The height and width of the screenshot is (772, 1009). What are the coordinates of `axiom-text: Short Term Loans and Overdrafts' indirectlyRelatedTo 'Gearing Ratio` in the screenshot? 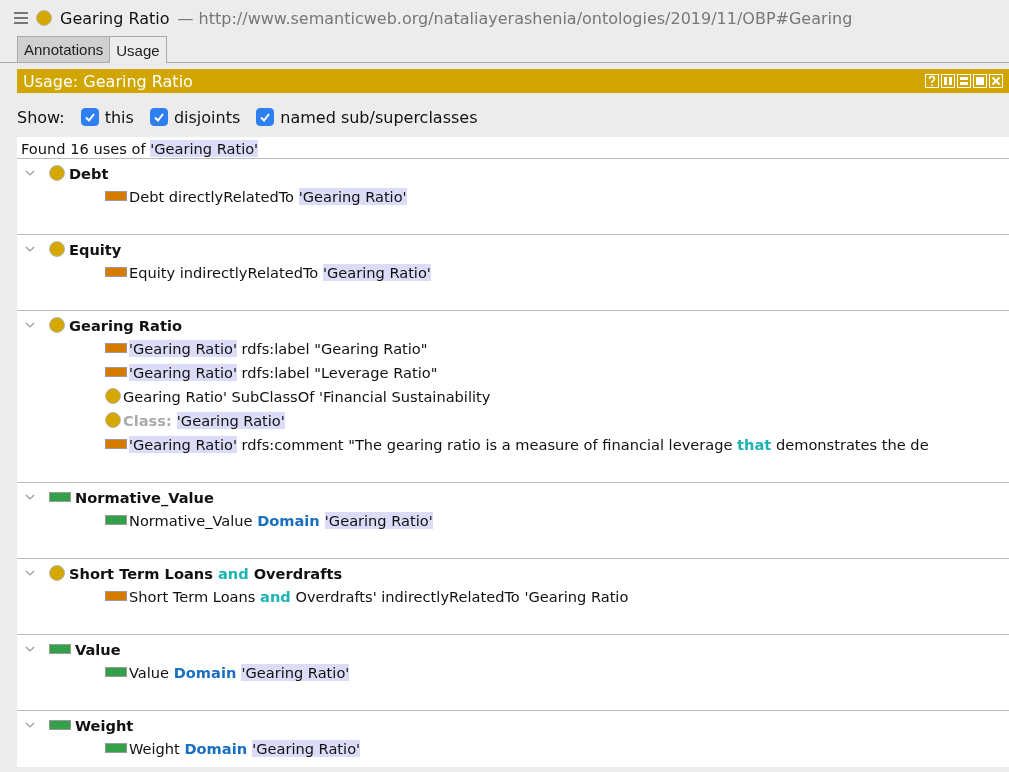 It's located at (379, 596).